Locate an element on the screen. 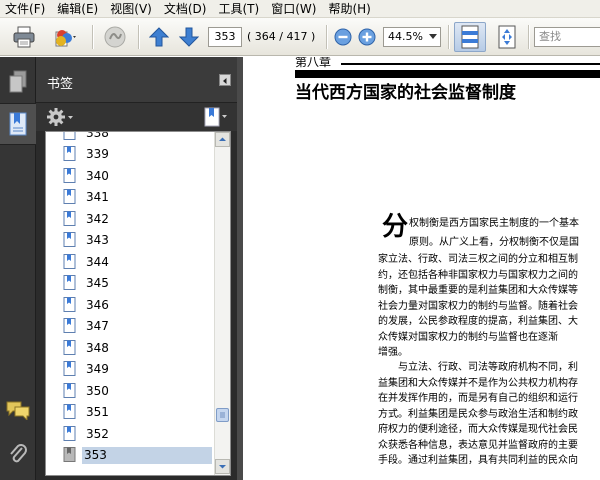  text-line: 在并发挥作用的，而是另有自己的组织和运行 is located at coordinates (478, 398).